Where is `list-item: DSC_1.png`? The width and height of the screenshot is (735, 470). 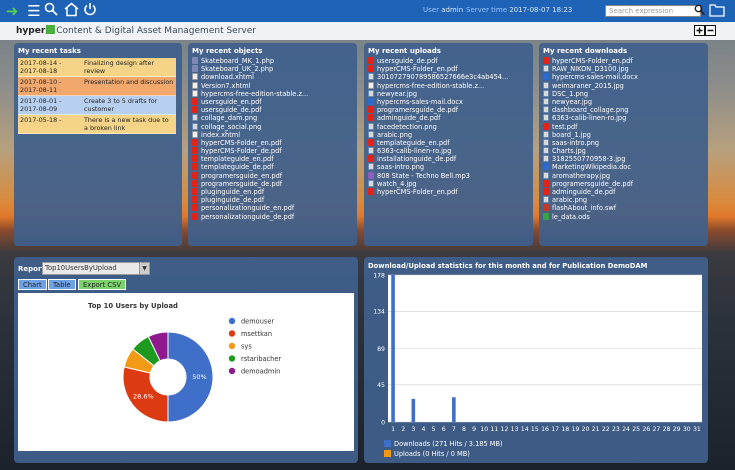 list-item: DSC_1.png is located at coordinates (623, 93).